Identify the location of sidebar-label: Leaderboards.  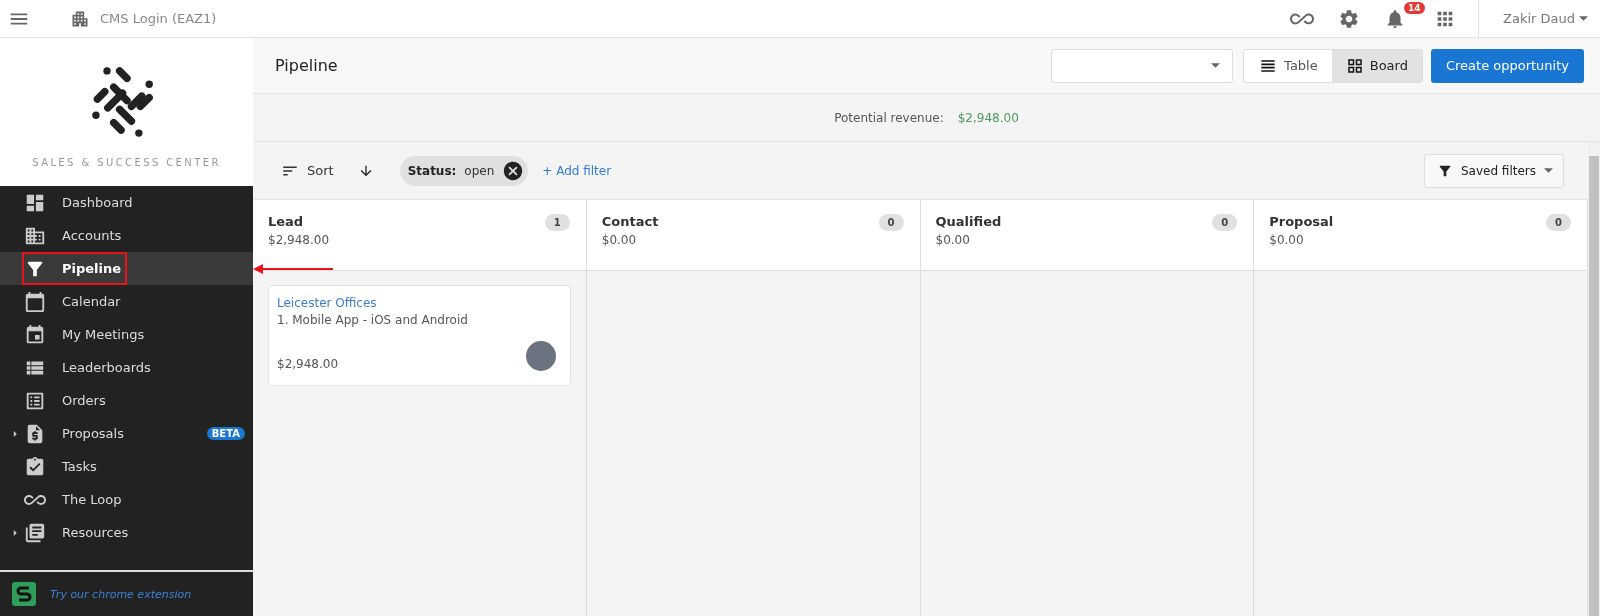
(106, 367).